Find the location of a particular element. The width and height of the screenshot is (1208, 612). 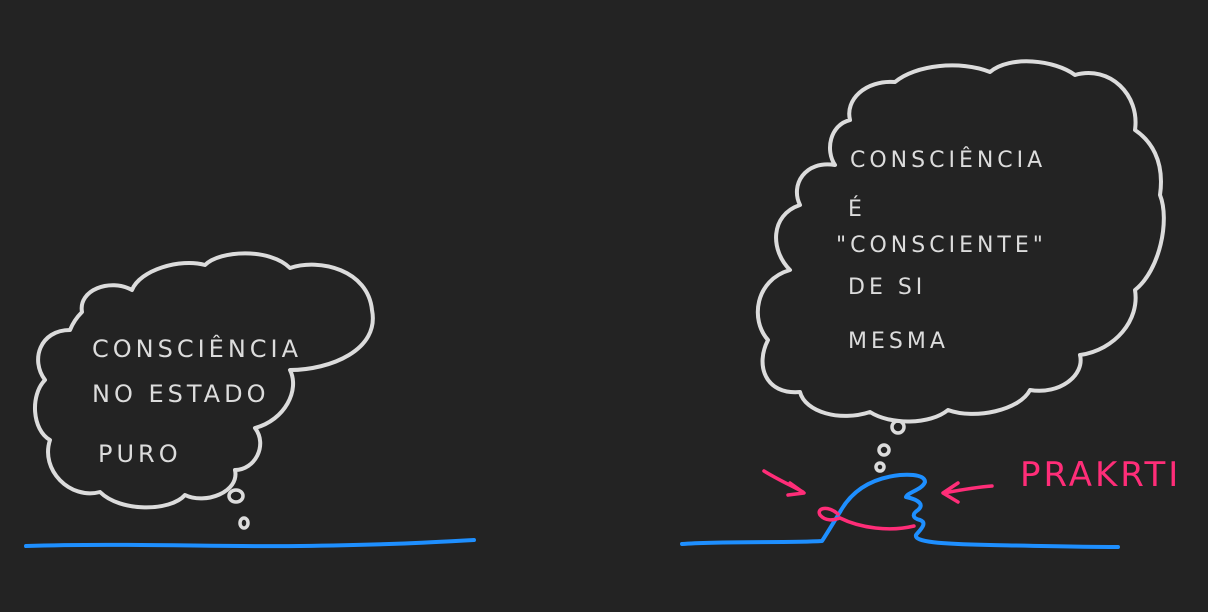

left-bubble-line-1: CONSCIÊNCIA is located at coordinates (197, 348).